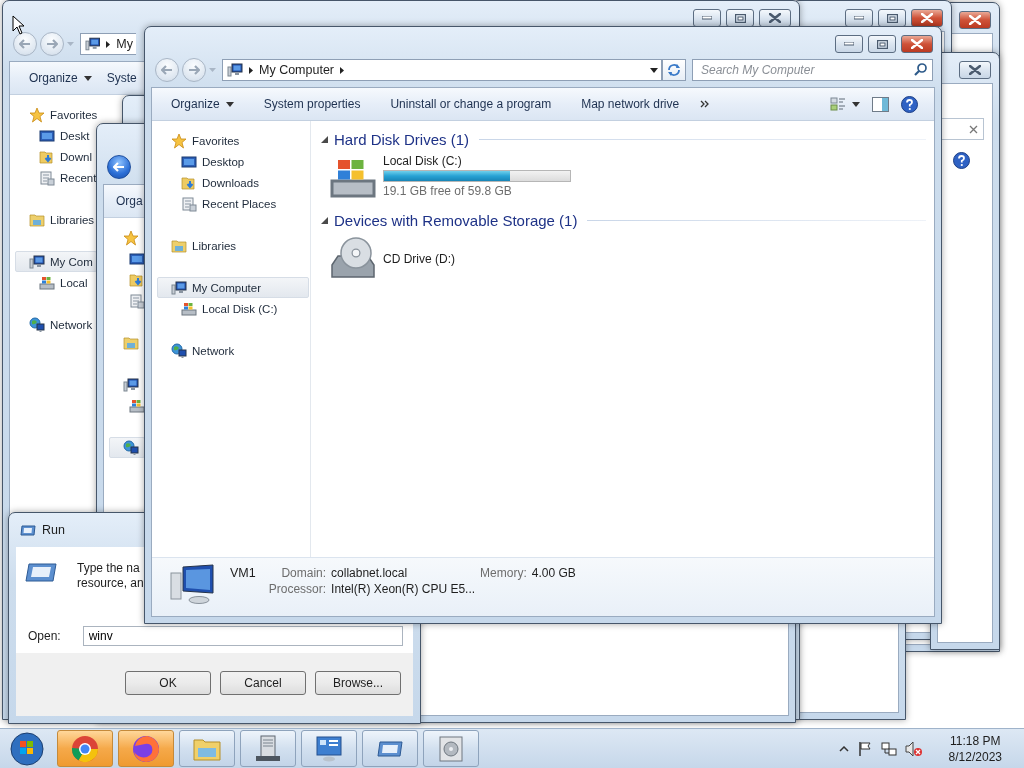  I want to click on drive-name: Local Disk (C:), so click(477, 161).